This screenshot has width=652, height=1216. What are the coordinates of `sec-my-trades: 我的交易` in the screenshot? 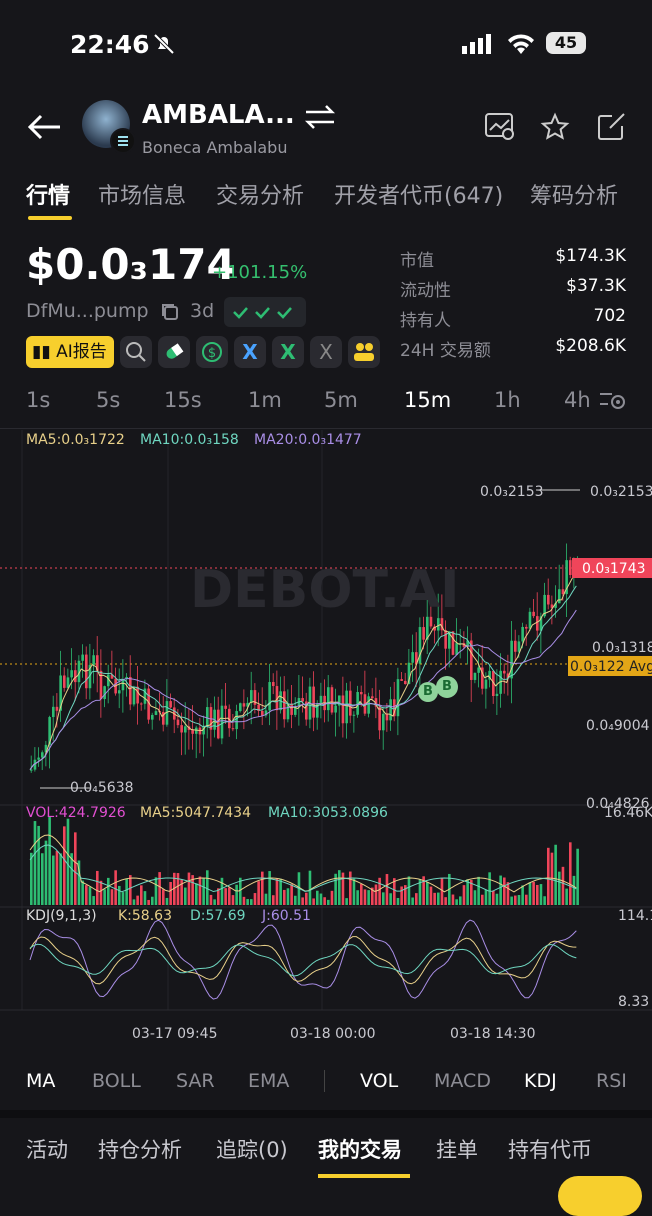 It's located at (360, 1149).